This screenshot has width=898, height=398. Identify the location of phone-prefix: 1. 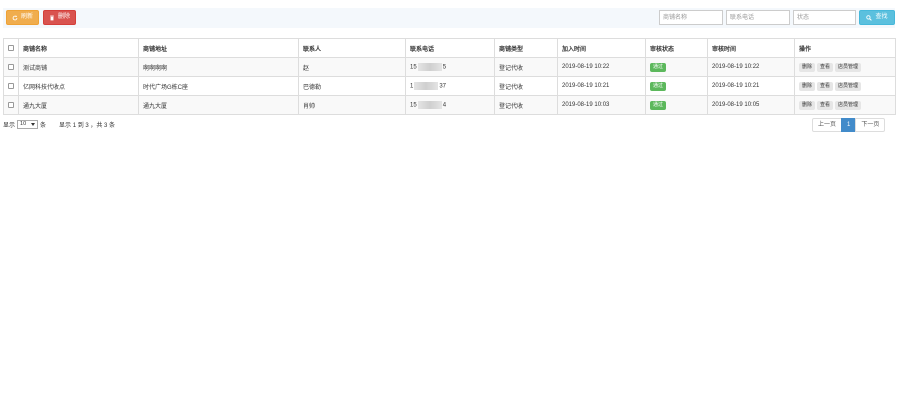
(412, 86).